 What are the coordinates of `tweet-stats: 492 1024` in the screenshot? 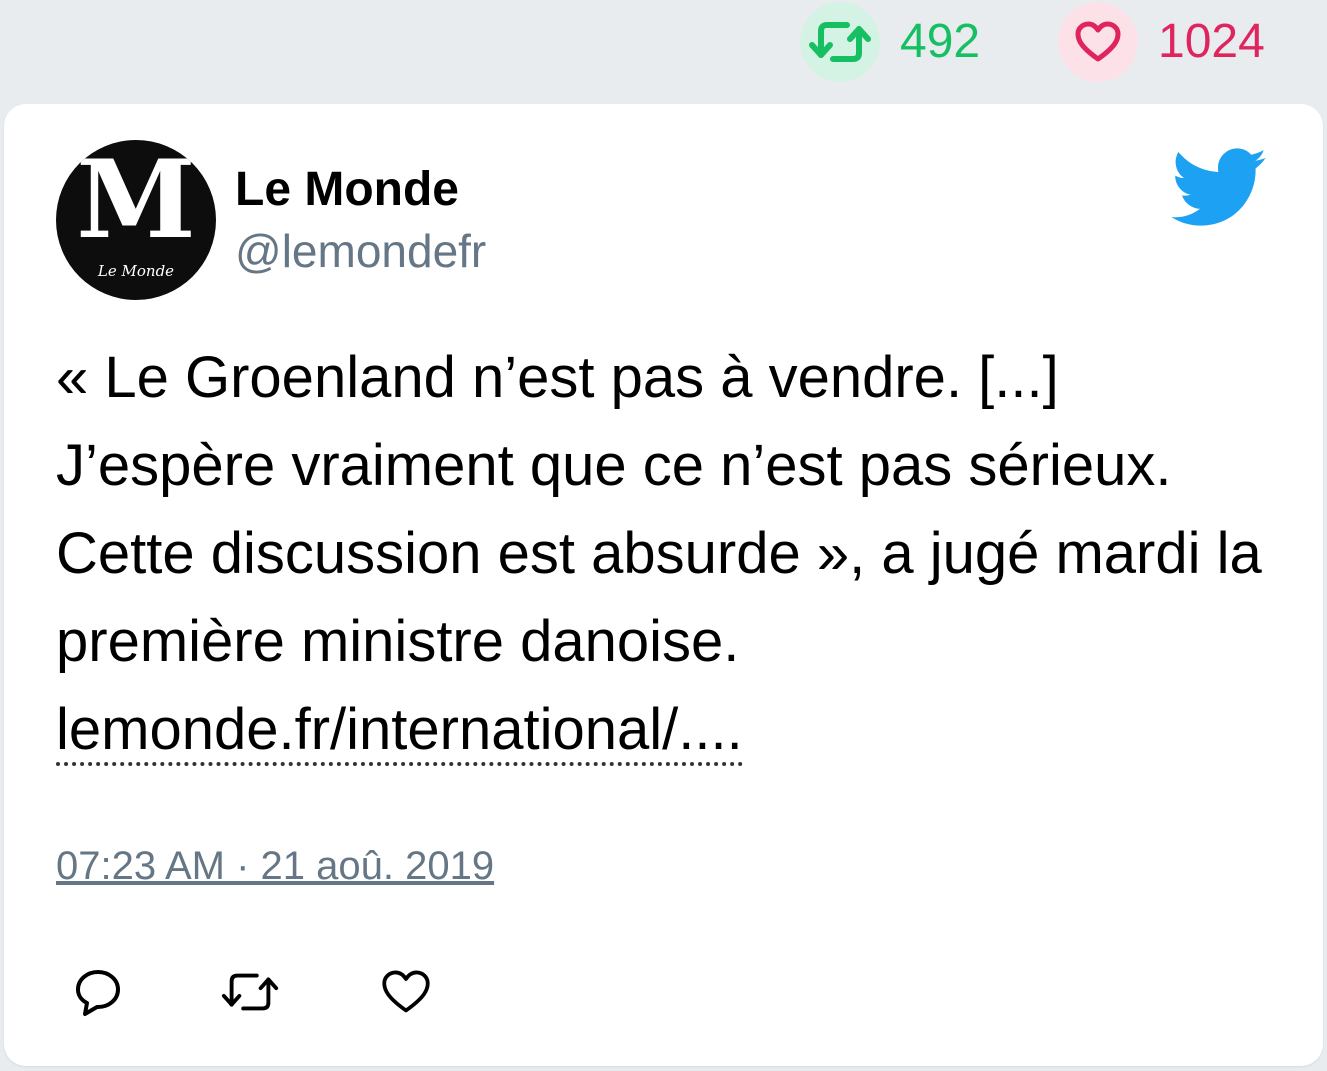 It's located at (663, 42).